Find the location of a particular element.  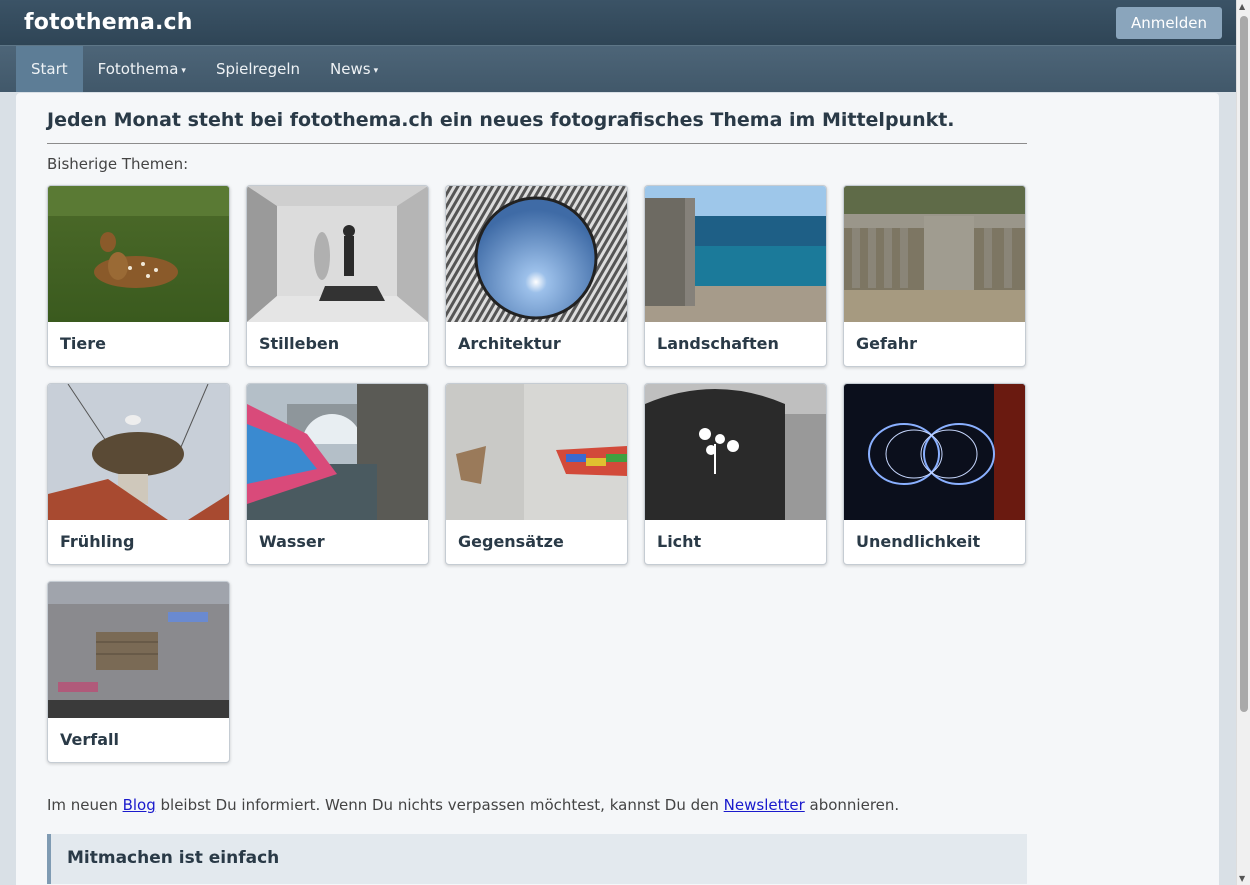

theme-card-label: Licht is located at coordinates (679, 541).